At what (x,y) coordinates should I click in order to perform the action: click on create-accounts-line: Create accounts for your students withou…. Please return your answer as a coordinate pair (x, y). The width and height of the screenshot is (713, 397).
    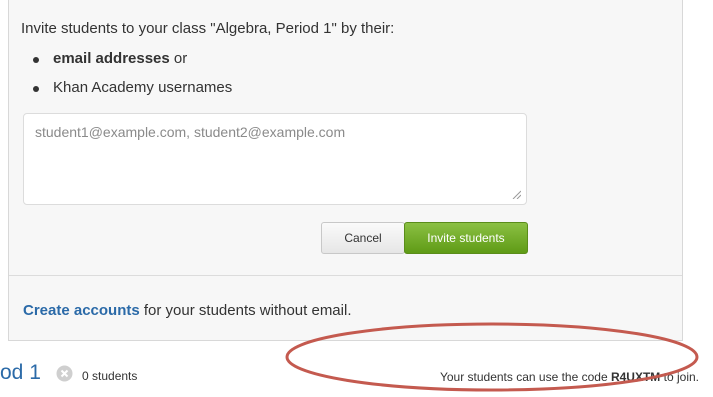
    Looking at the image, I should click on (187, 310).